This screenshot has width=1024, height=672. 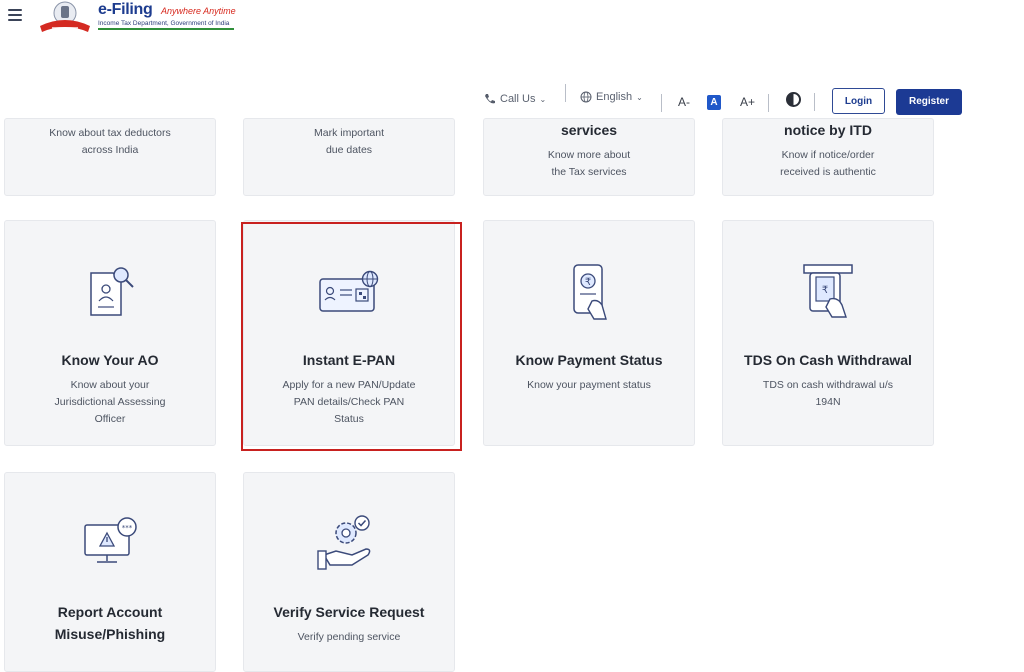 I want to click on card-title: Verify Service Request, so click(x=349, y=612).